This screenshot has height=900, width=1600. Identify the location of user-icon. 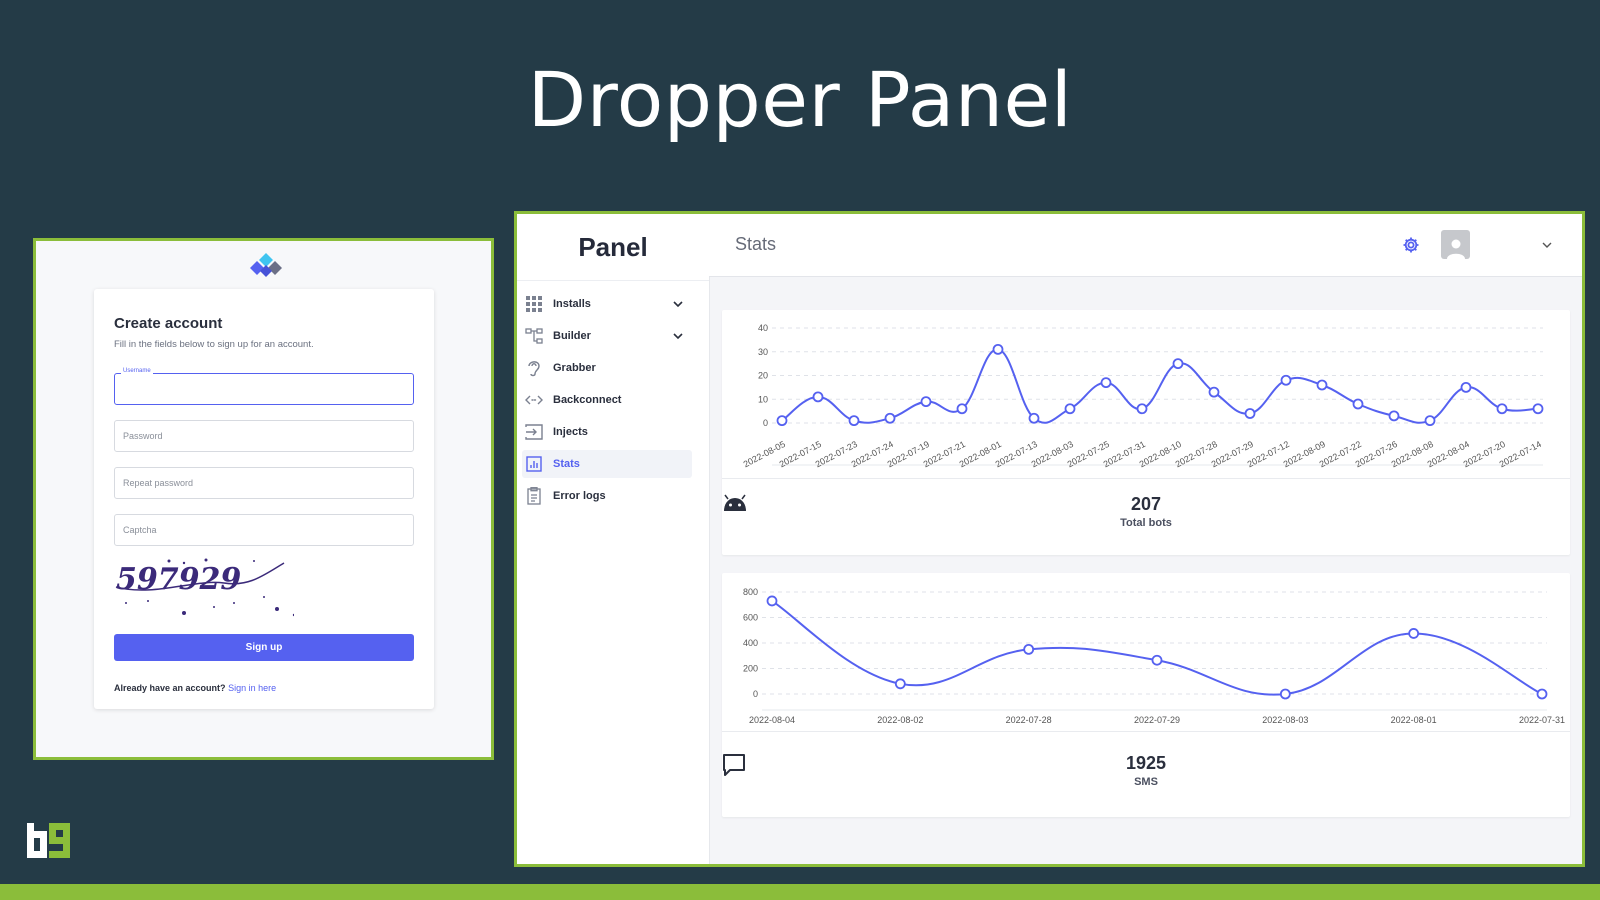
(1455, 249).